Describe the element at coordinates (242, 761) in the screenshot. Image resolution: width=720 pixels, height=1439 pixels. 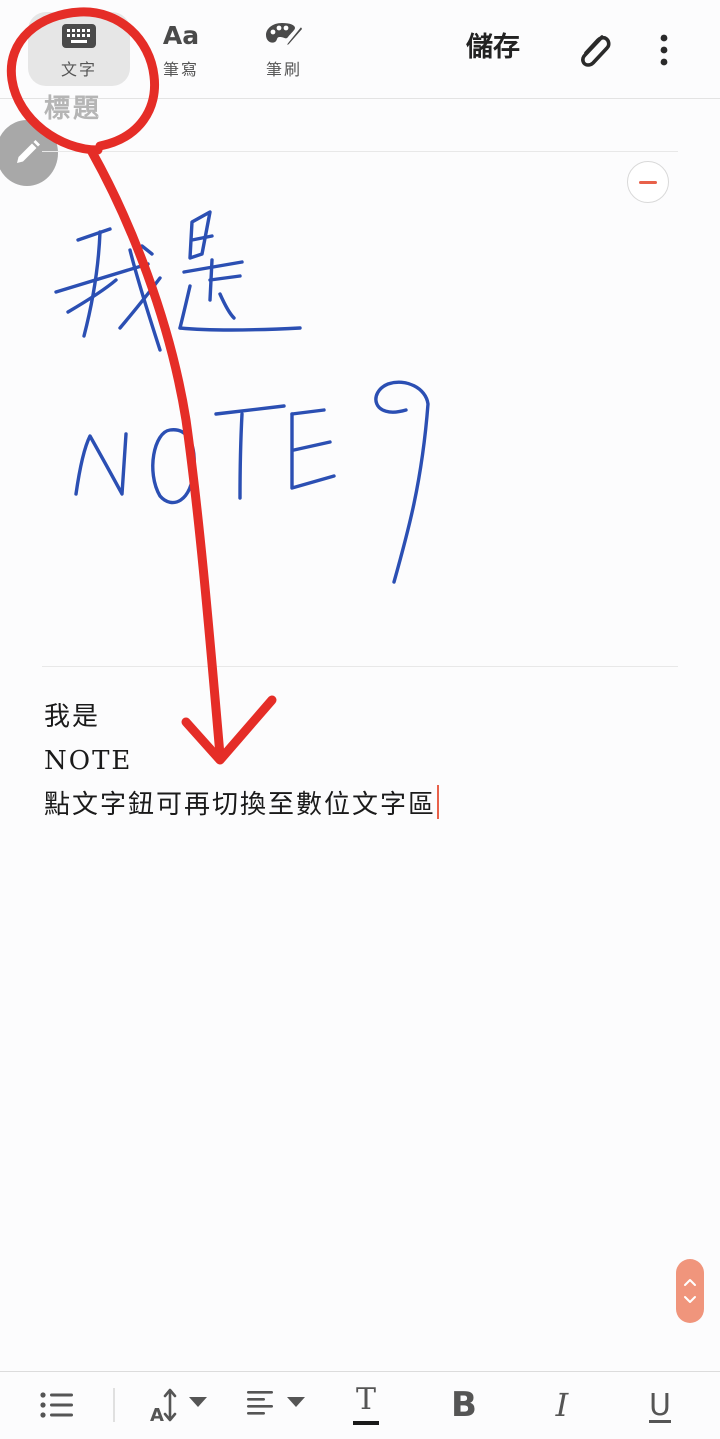
I see `note-body: 我是 NOTE 點文字鈕可再切換至數位文字區` at that location.